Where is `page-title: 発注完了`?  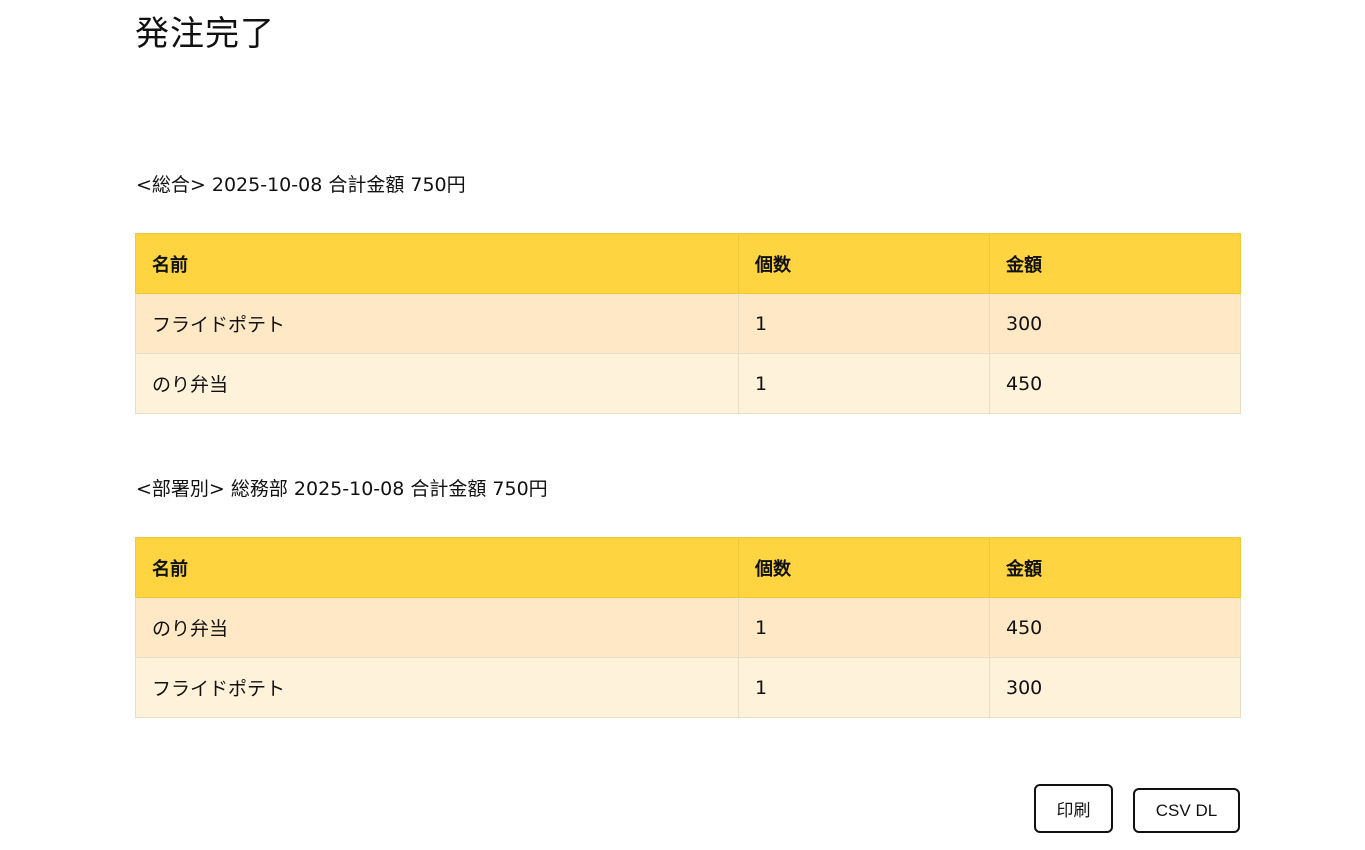 page-title: 発注完了 is located at coordinates (205, 34).